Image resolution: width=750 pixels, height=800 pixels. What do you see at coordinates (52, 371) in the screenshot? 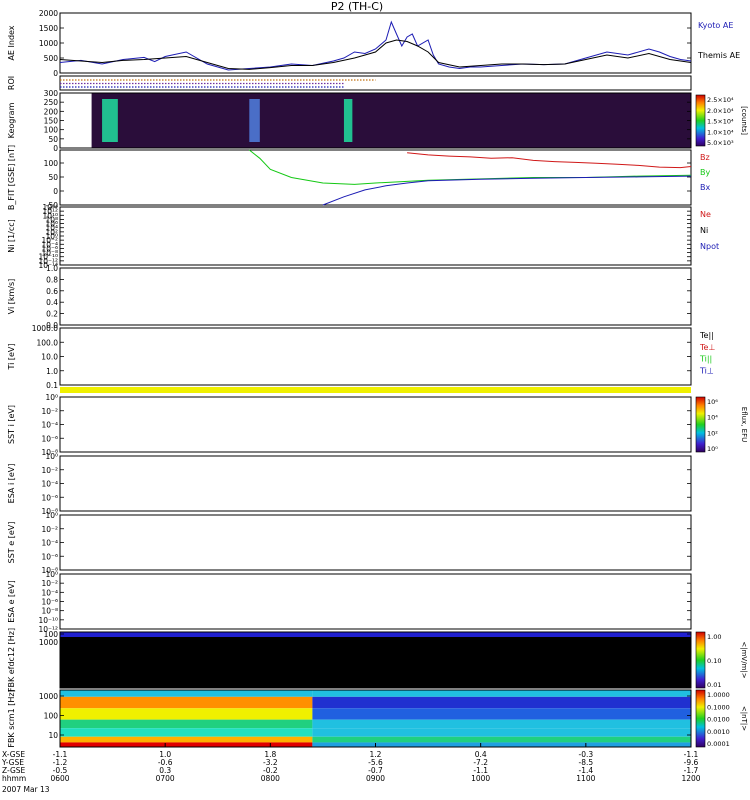
I see `ytick-label-ti: 1.0` at bounding box center [52, 371].